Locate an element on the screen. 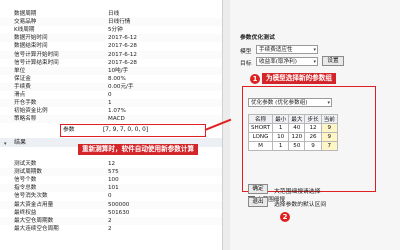  property-key: 最大空仓周期数 is located at coordinates (34, 220).